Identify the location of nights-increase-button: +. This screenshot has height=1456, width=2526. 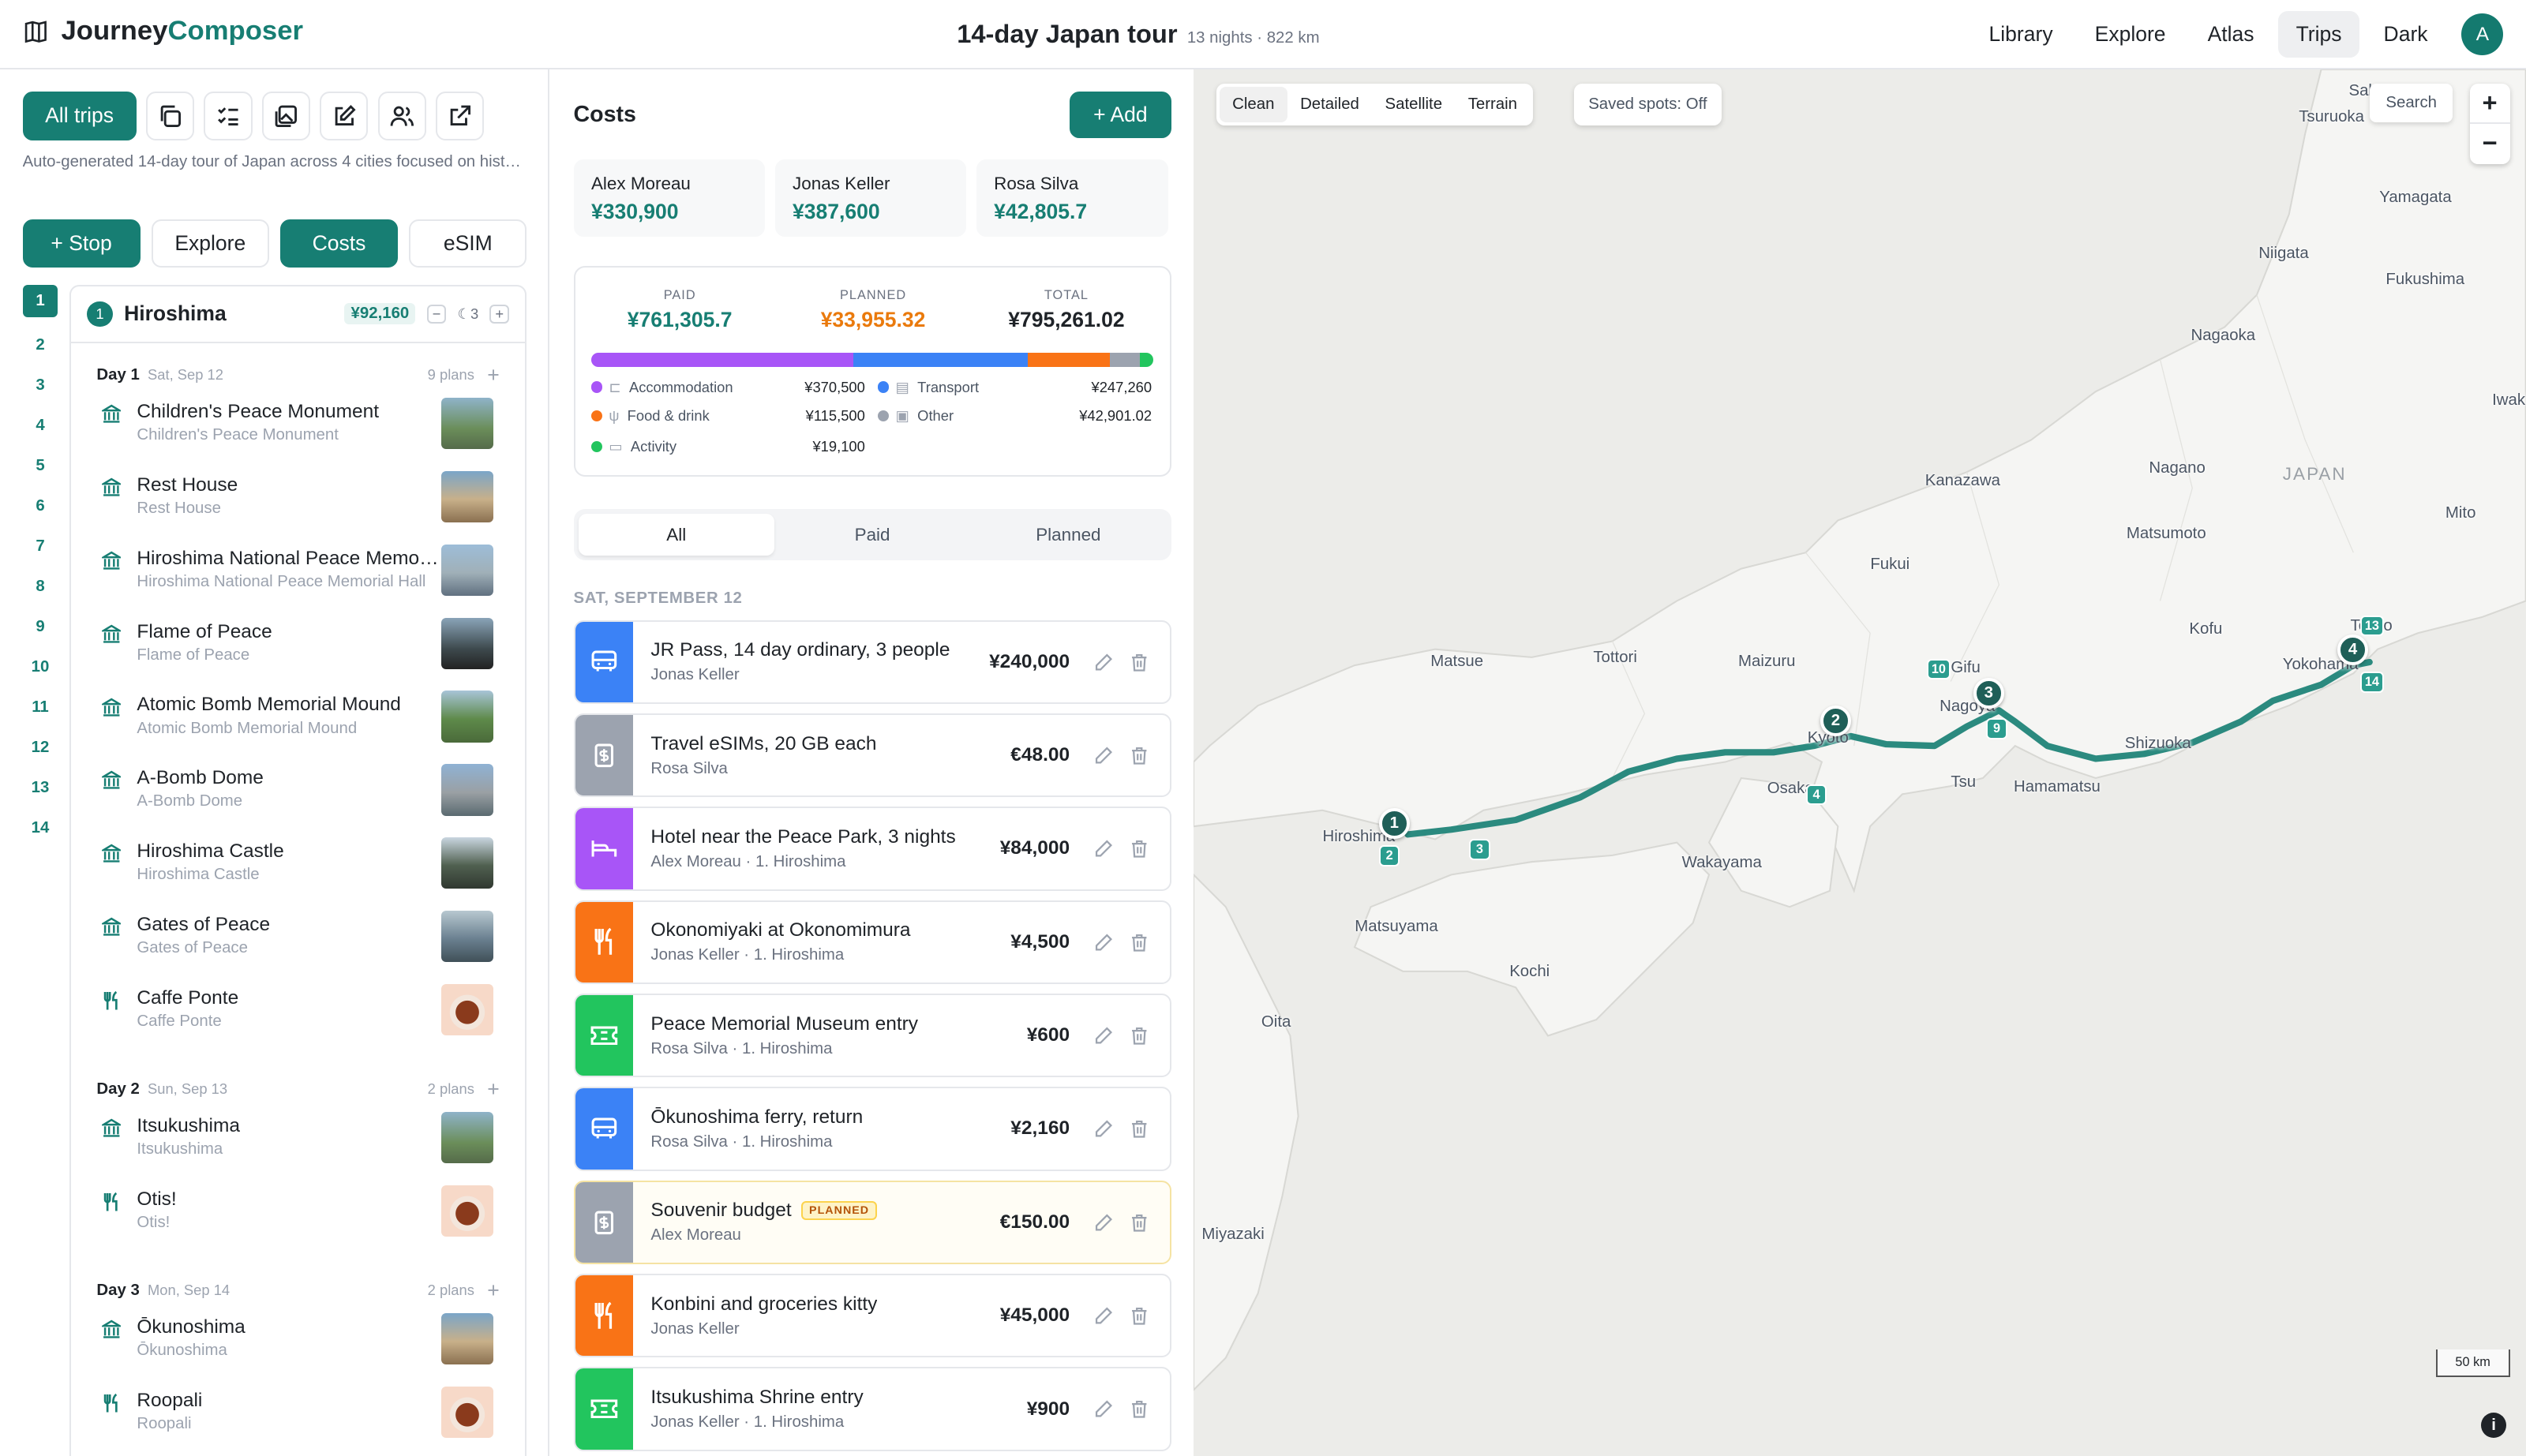
(499, 314).